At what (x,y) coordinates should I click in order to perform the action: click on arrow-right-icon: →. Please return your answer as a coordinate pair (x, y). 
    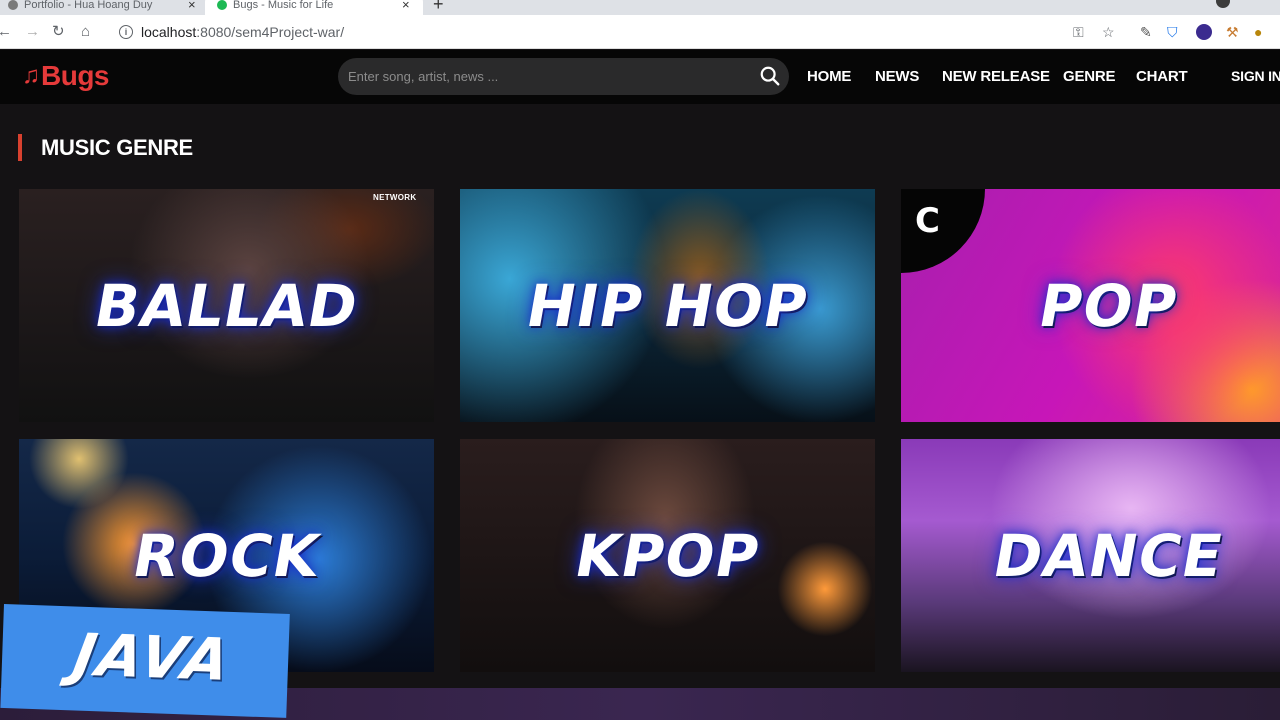
    Looking at the image, I should click on (32, 32).